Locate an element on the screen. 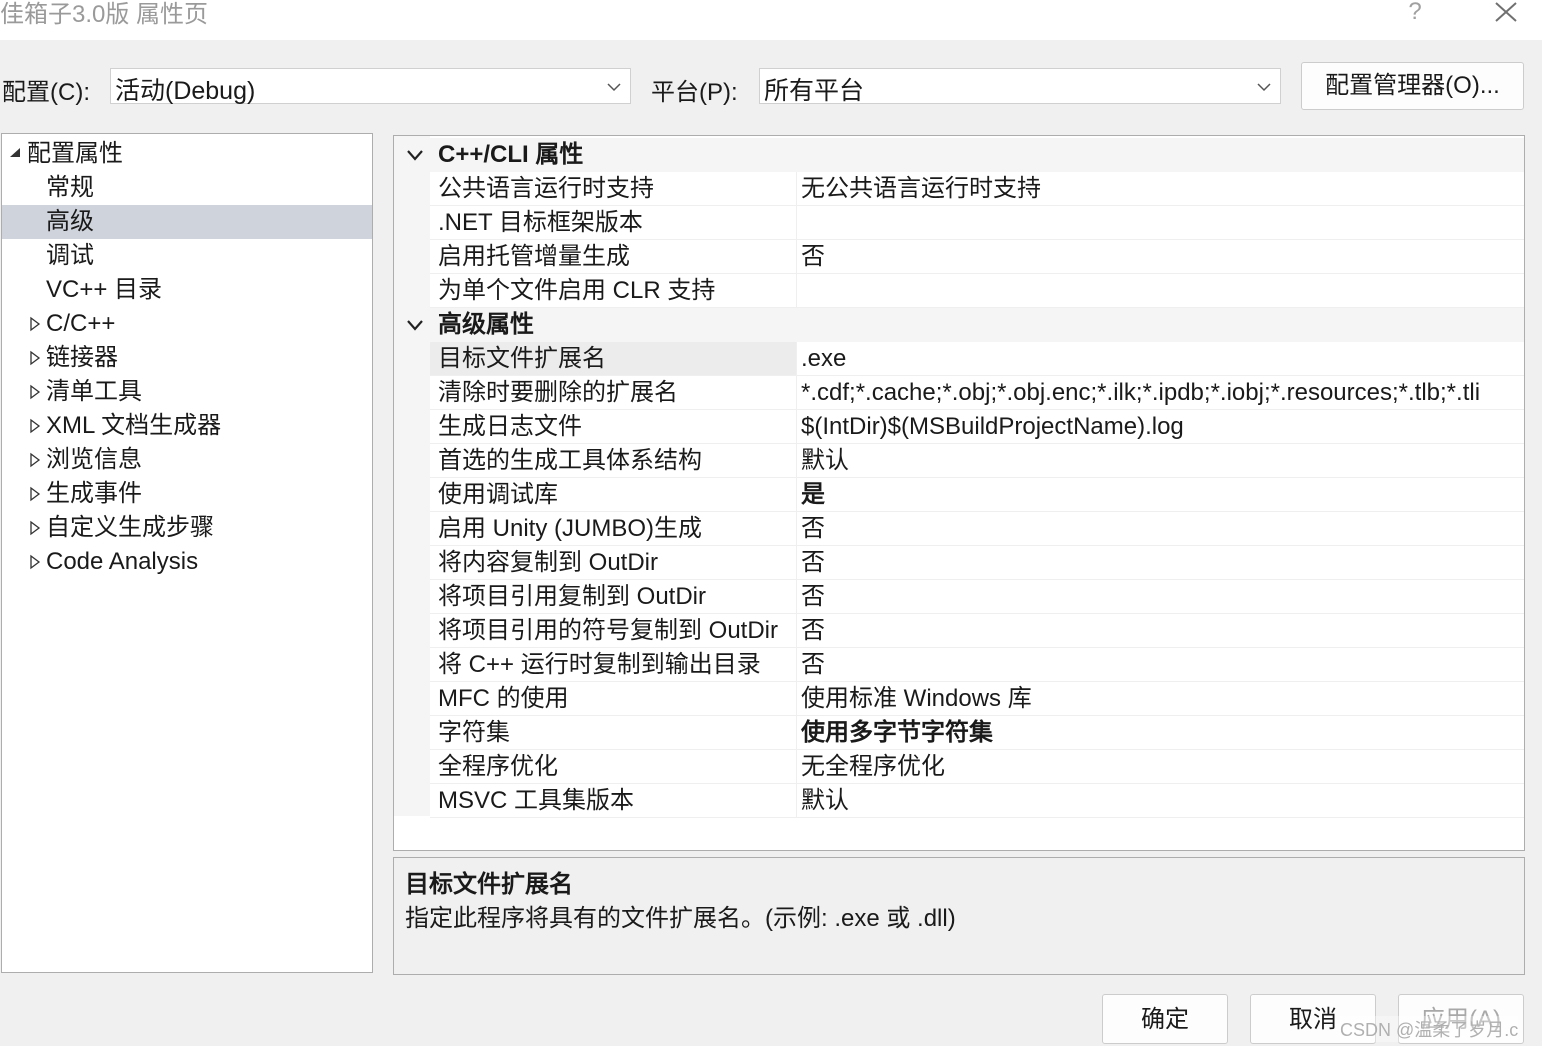  help-button: ? is located at coordinates (1415, 15).